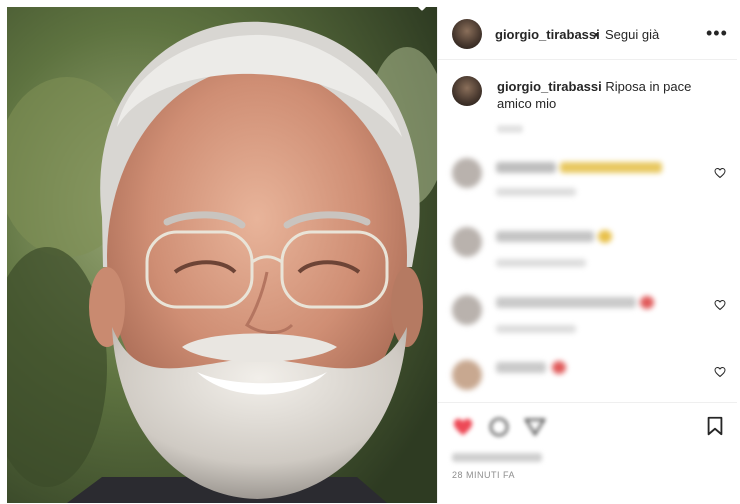 The width and height of the screenshot is (740, 504). What do you see at coordinates (499, 427) in the screenshot?
I see `comment-icon` at bounding box center [499, 427].